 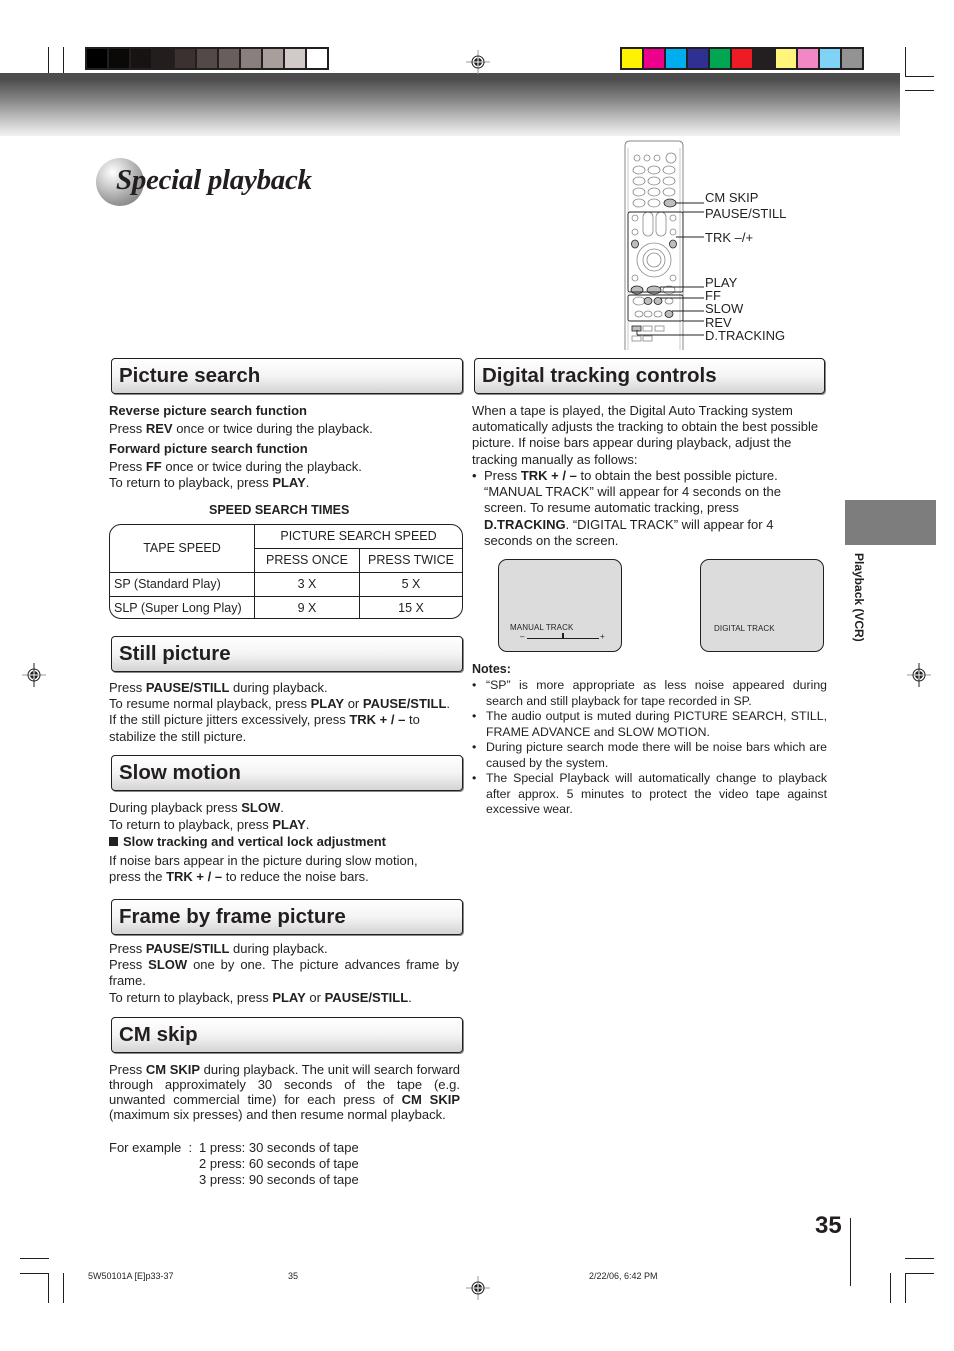 What do you see at coordinates (450, 104) in the screenshot?
I see `header-gradient-band` at bounding box center [450, 104].